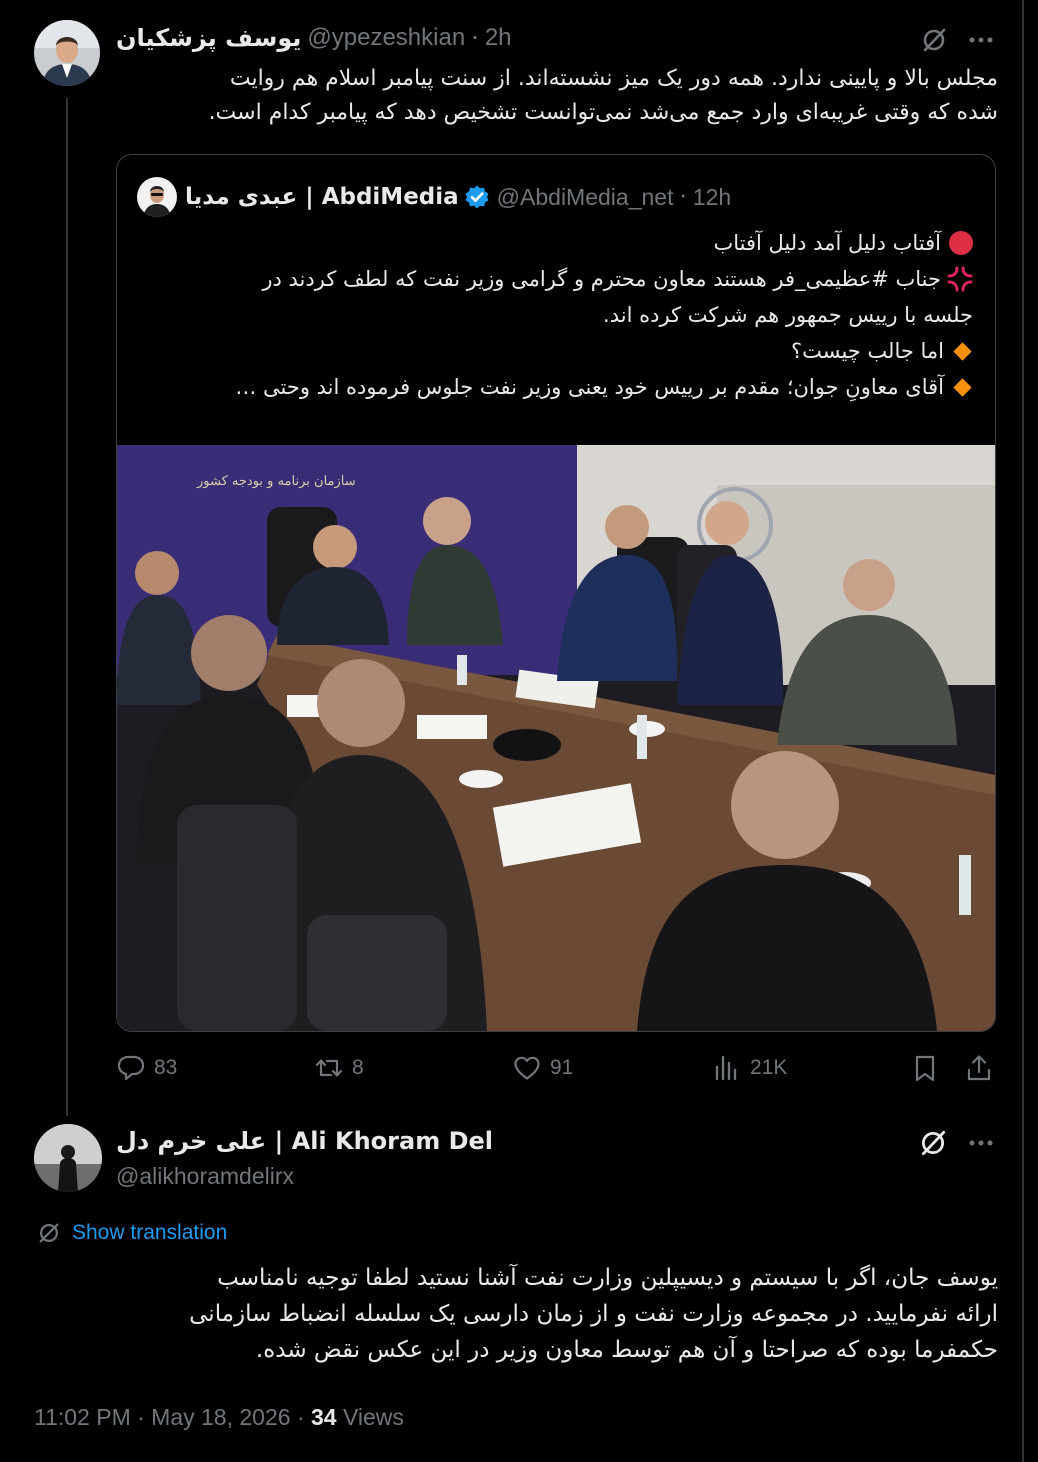 This screenshot has width=1038, height=1462. Describe the element at coordinates (370, 1417) in the screenshot. I see `reply-views-label: Views` at that location.